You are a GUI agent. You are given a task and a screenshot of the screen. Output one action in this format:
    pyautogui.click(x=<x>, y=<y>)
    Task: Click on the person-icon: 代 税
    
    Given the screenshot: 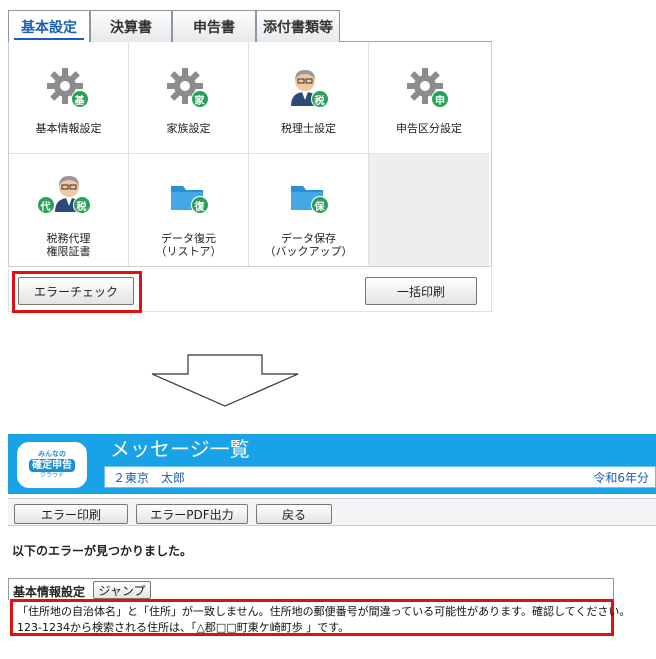 What is the action you would take?
    pyautogui.click(x=64, y=196)
    